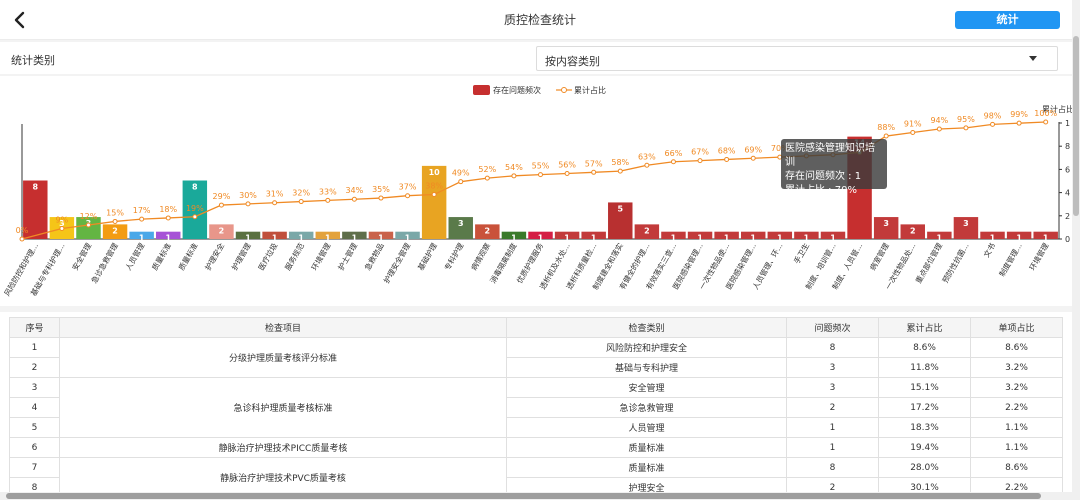 The width and height of the screenshot is (1080, 500). What do you see at coordinates (34, 347) in the screenshot?
I see `cell-no: 1` at bounding box center [34, 347].